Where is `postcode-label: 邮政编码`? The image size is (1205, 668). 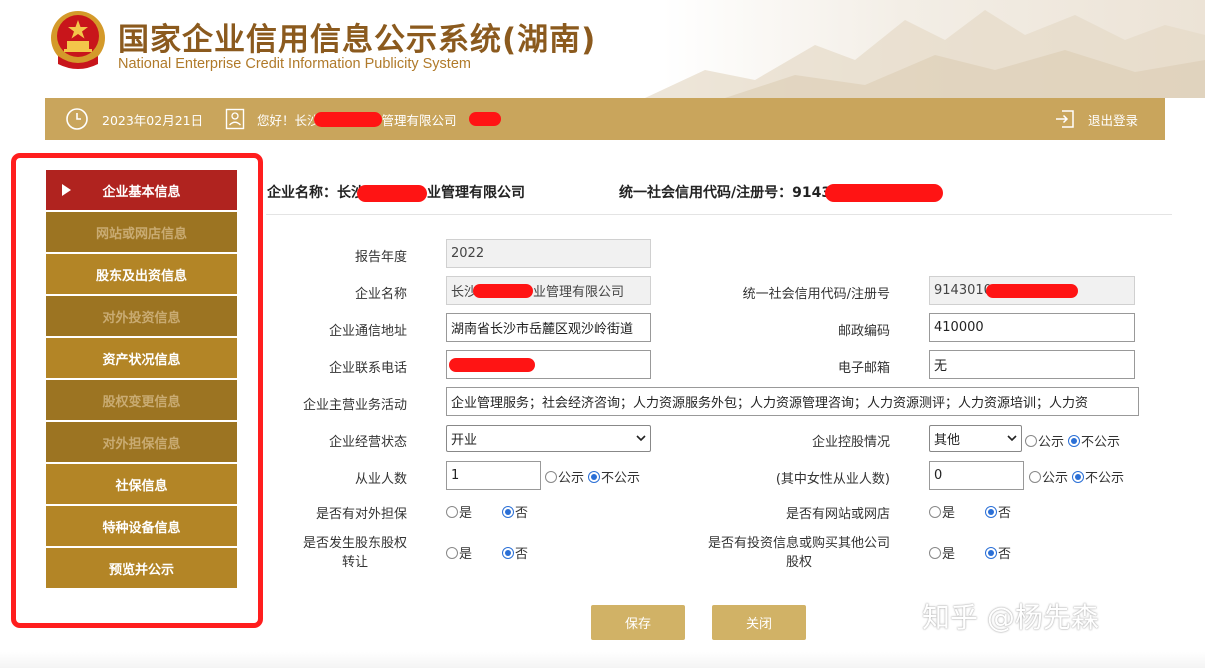
postcode-label: 邮政编码 is located at coordinates (863, 331).